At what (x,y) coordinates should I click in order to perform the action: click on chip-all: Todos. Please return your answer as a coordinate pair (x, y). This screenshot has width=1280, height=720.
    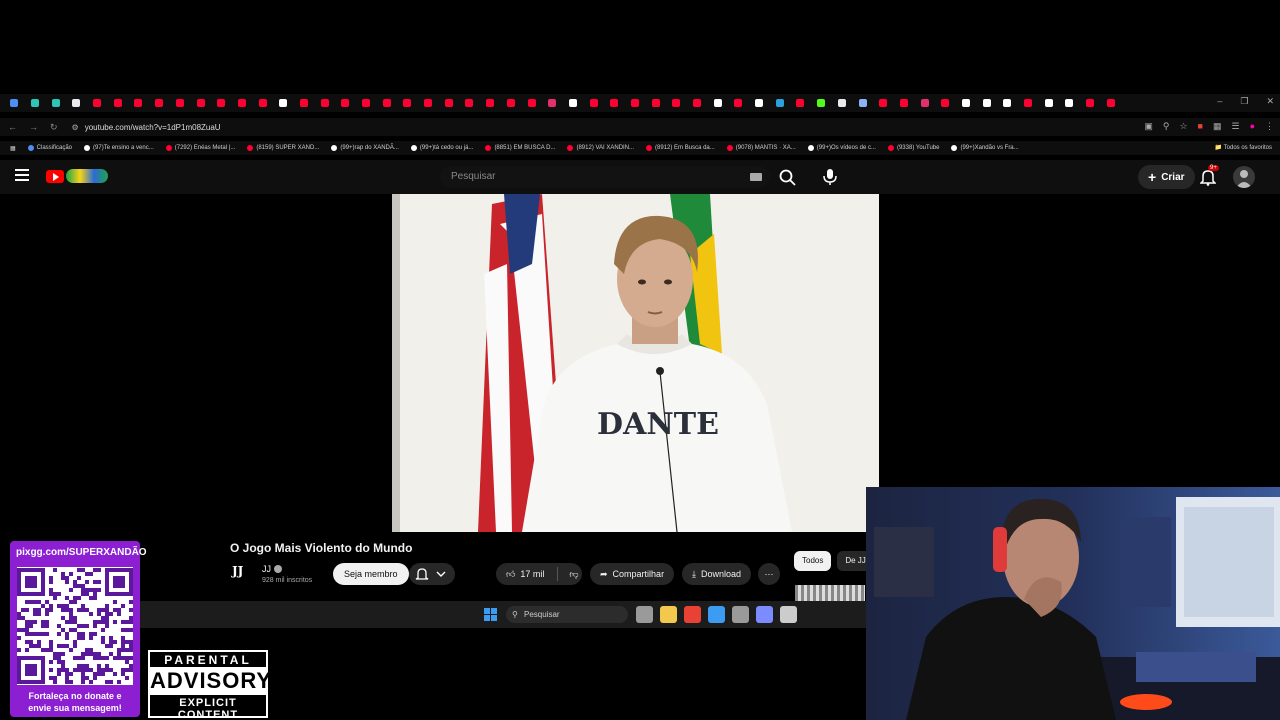
    Looking at the image, I should click on (813, 561).